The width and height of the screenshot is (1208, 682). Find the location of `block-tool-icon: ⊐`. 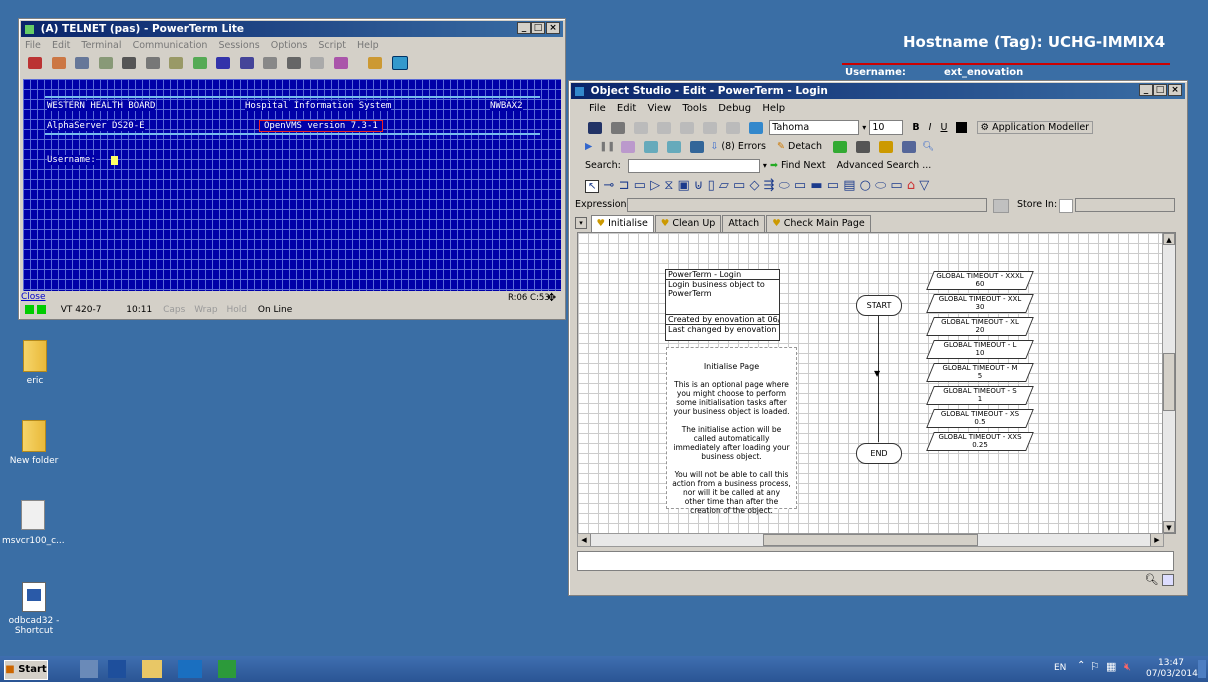

block-tool-icon: ⊐ is located at coordinates (624, 185).